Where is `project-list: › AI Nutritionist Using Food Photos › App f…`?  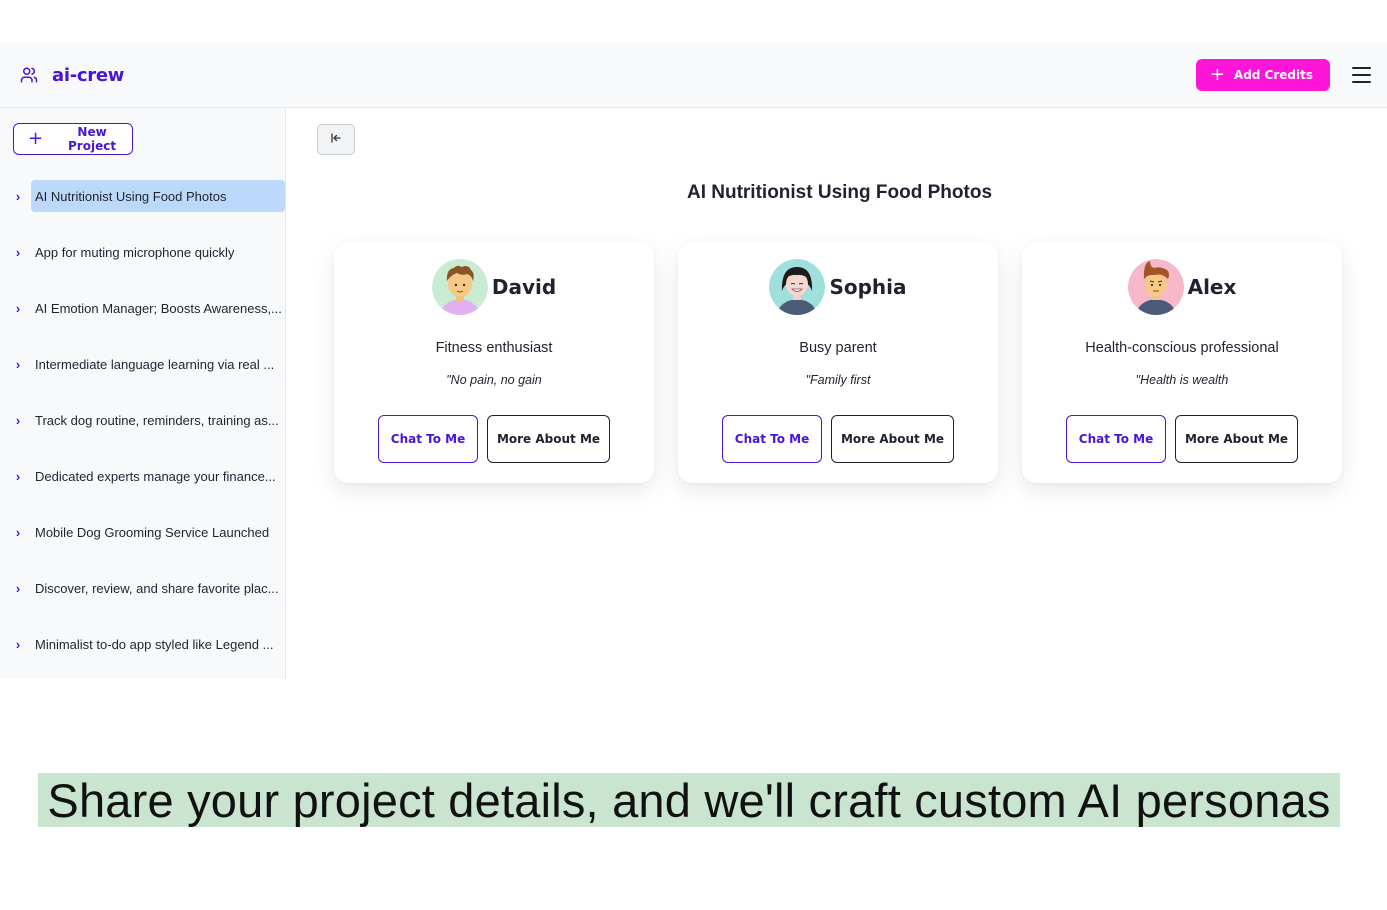
project-list: › AI Nutritionist Using Food Photos › App f… is located at coordinates (142, 420).